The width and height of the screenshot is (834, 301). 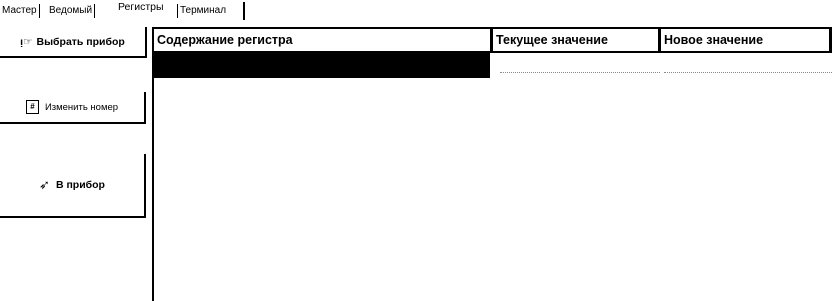 What do you see at coordinates (32, 107) in the screenshot?
I see `number-edit-icon: #` at bounding box center [32, 107].